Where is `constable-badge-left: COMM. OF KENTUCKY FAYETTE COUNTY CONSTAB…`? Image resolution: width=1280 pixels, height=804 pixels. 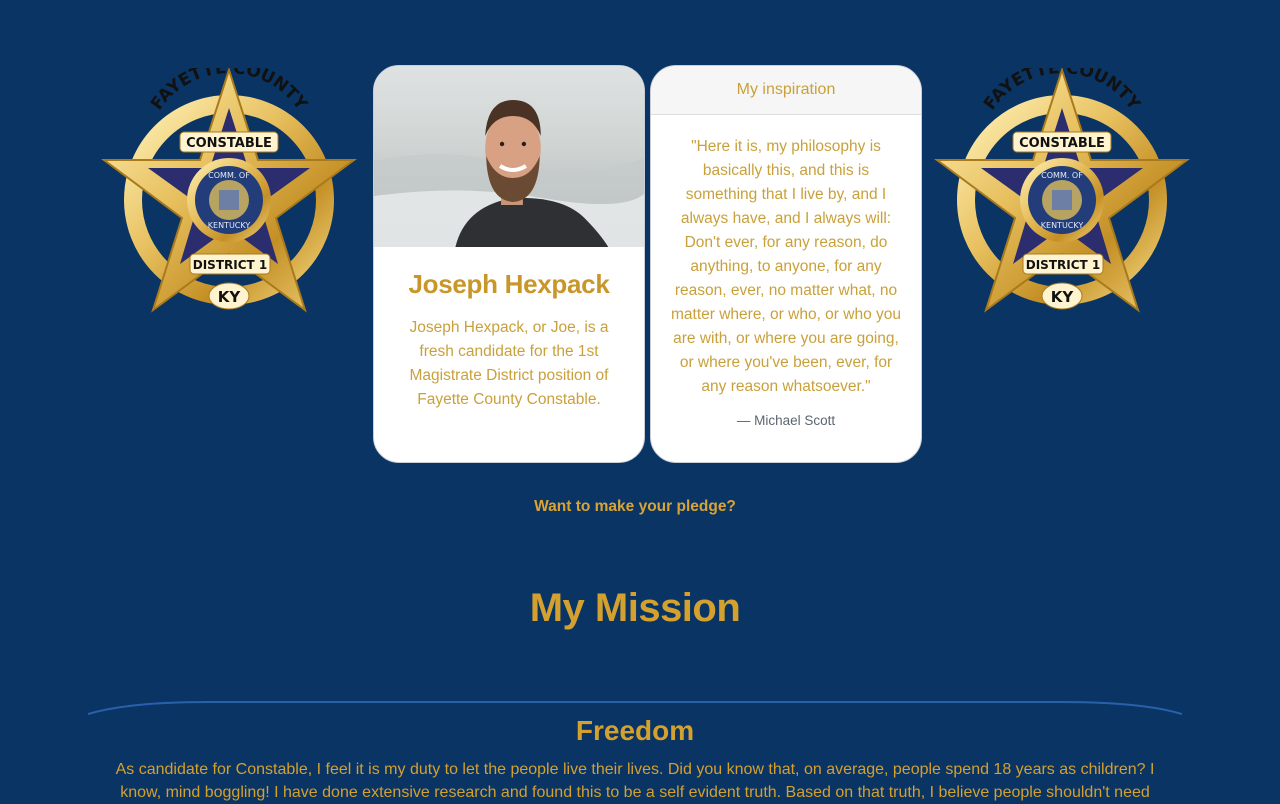
constable-badge-left: COMM. OF KENTUCKY FAYETTE COUNTY CONSTAB… is located at coordinates (229, 194).